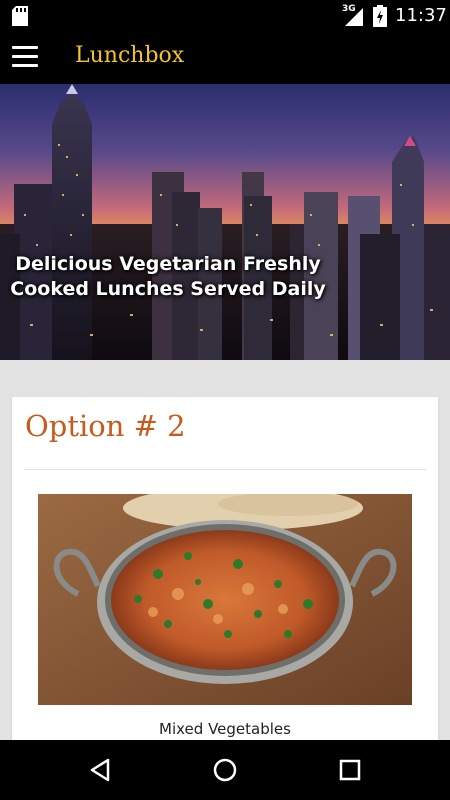 The width and height of the screenshot is (450, 800). Describe the element at coordinates (225, 729) in the screenshot. I see `dish-caption: Mixed Vegetables` at that location.